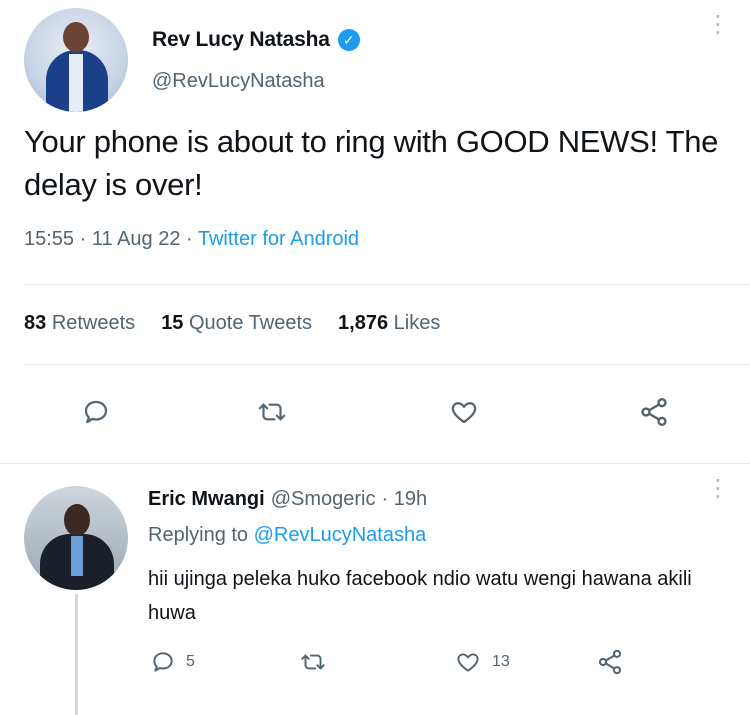 The image size is (750, 715). I want to click on reply-actions: 5 13, so click(375, 662).